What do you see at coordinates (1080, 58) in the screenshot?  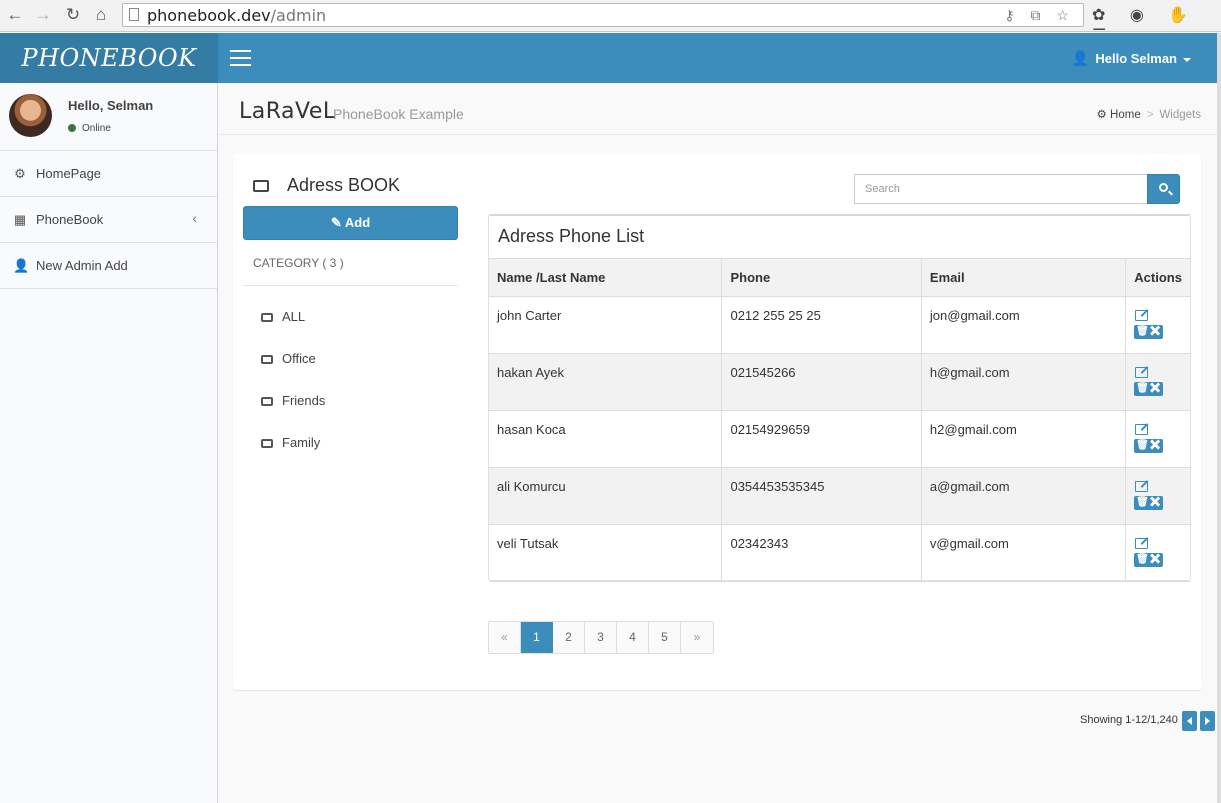 I see `user-icon: 👤` at bounding box center [1080, 58].